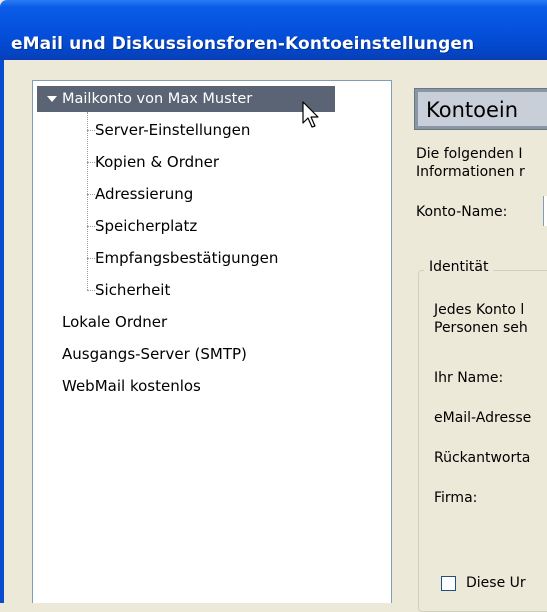  What do you see at coordinates (87, 201) in the screenshot?
I see `tree-connector-line` at bounding box center [87, 201].